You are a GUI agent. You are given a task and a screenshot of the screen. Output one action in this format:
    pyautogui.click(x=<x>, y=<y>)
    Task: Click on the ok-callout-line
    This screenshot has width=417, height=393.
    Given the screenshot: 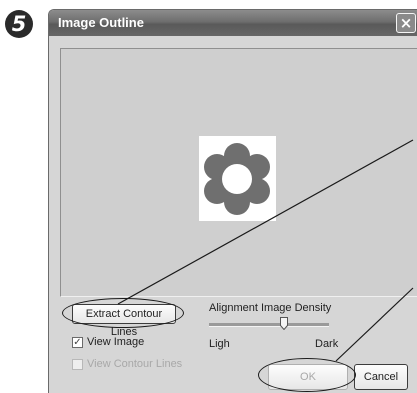 What is the action you would take?
    pyautogui.click(x=374, y=324)
    